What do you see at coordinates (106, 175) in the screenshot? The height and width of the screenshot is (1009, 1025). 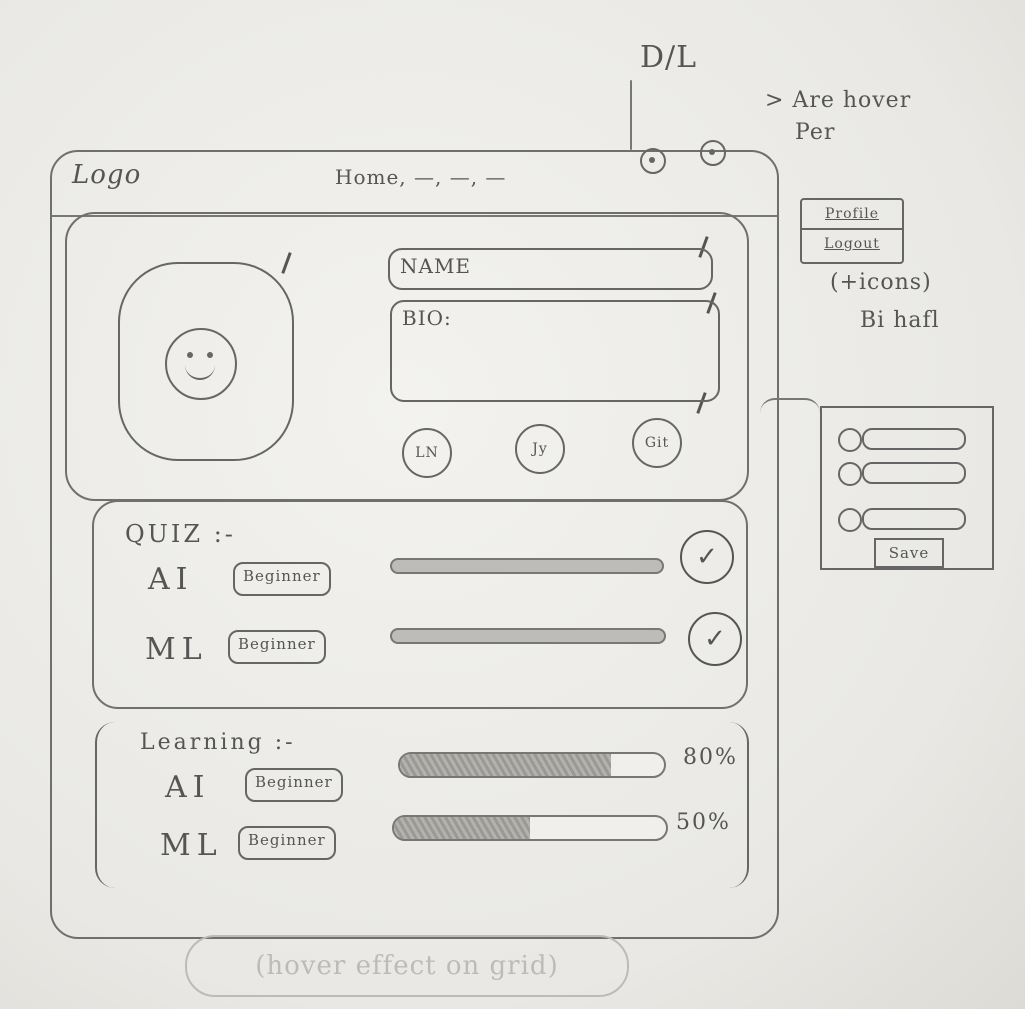 I see `logo: Logo` at bounding box center [106, 175].